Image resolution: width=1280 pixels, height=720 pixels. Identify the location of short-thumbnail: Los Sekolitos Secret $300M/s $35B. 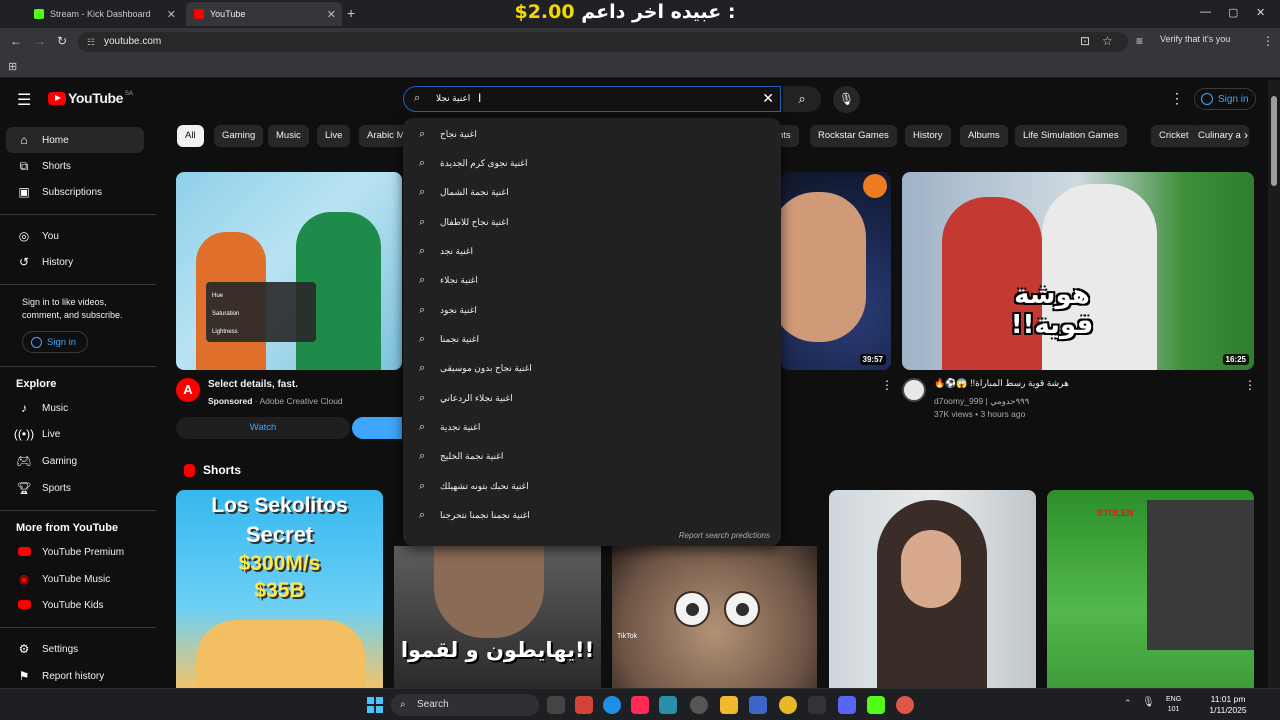
(279, 589).